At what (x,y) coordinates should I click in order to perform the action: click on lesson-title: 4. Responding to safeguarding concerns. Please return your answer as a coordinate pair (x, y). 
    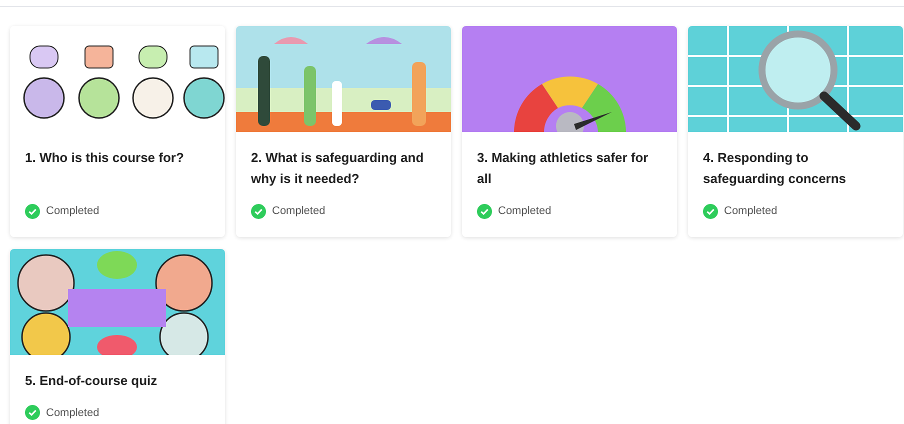
    Looking at the image, I should click on (775, 168).